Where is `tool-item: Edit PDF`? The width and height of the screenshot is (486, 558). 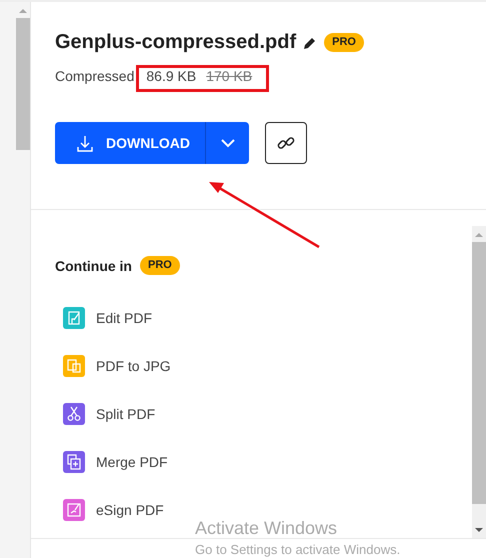 tool-item: Edit PDF is located at coordinates (107, 318).